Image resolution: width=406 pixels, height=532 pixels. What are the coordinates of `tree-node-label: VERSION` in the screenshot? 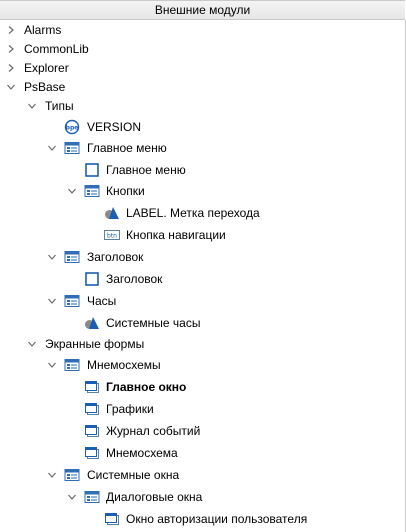 It's located at (114, 127).